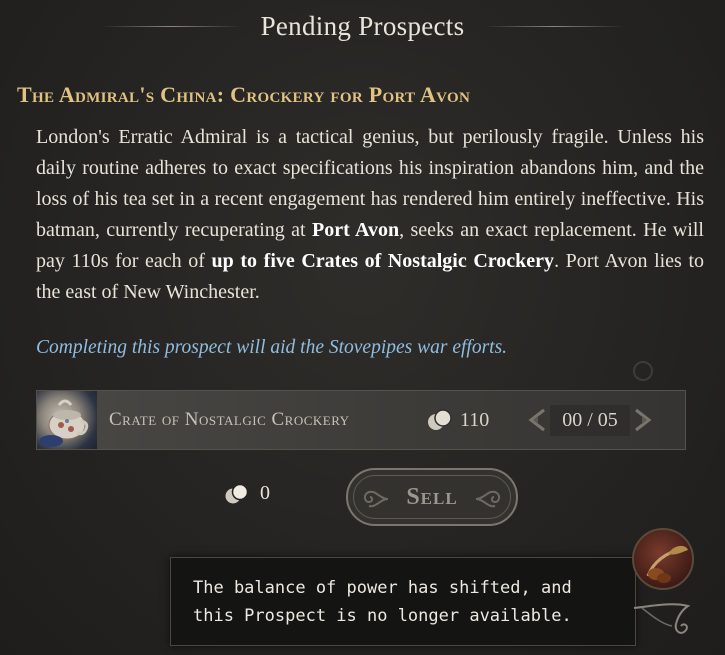 Image resolution: width=725 pixels, height=655 pixels. What do you see at coordinates (170, 26) in the screenshot?
I see `header-divider-left` at bounding box center [170, 26].